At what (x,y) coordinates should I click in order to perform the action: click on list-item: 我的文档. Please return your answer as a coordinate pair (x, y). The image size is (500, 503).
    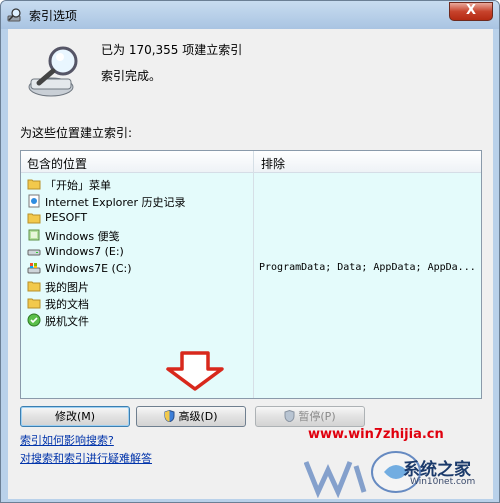
    Looking at the image, I should click on (251, 303).